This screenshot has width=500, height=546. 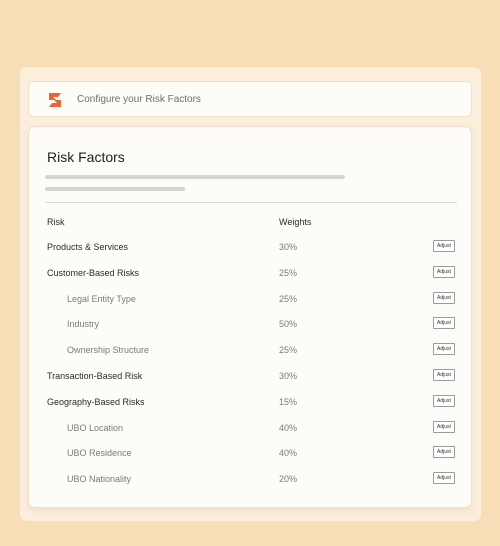 What do you see at coordinates (250, 454) in the screenshot?
I see `table-row: UBO Residence 40% Adjust` at bounding box center [250, 454].